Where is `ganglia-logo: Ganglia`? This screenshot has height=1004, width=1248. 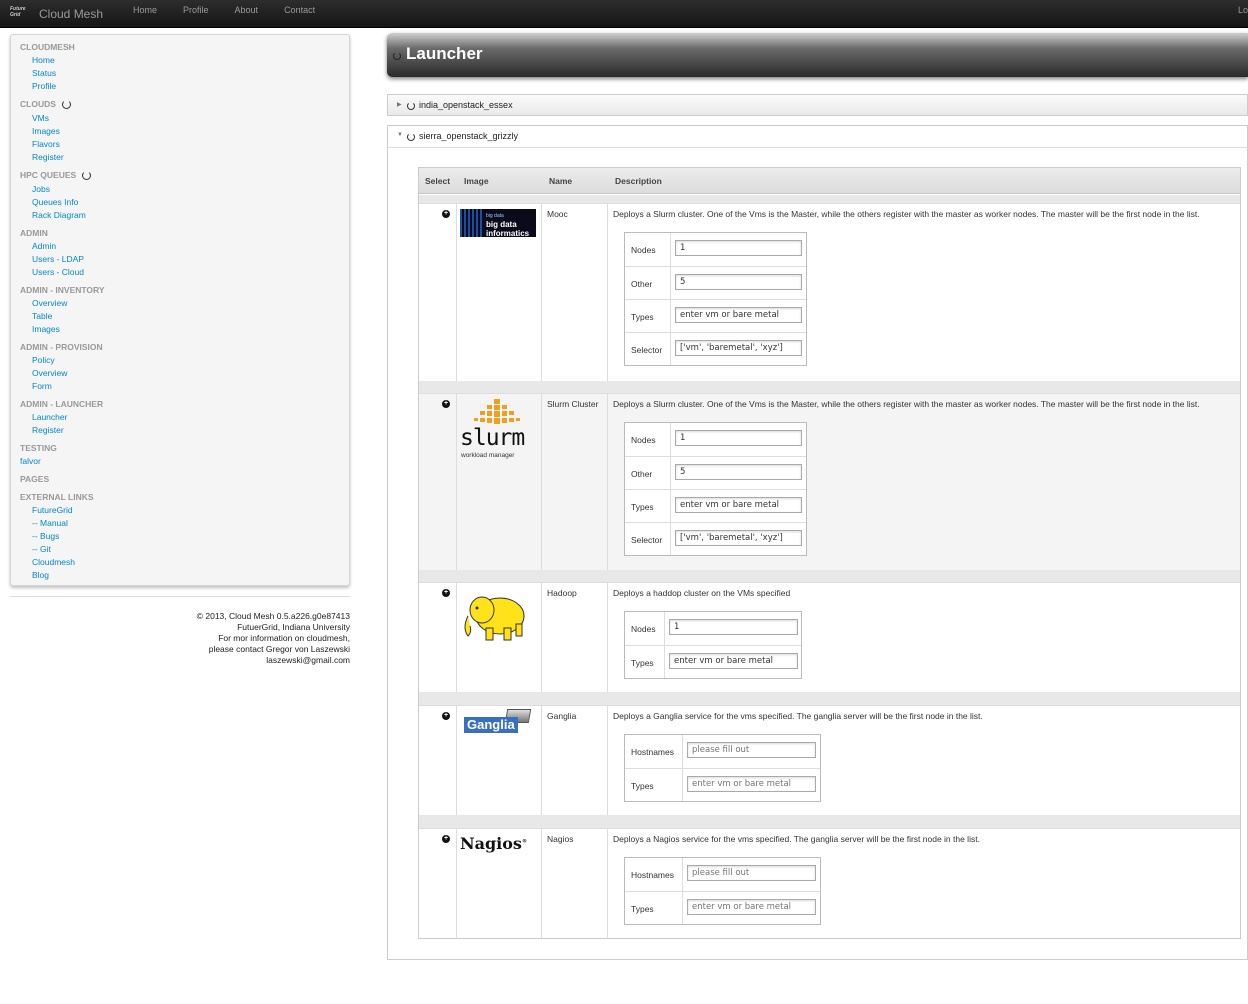
ganglia-logo: Ganglia is located at coordinates (496, 722).